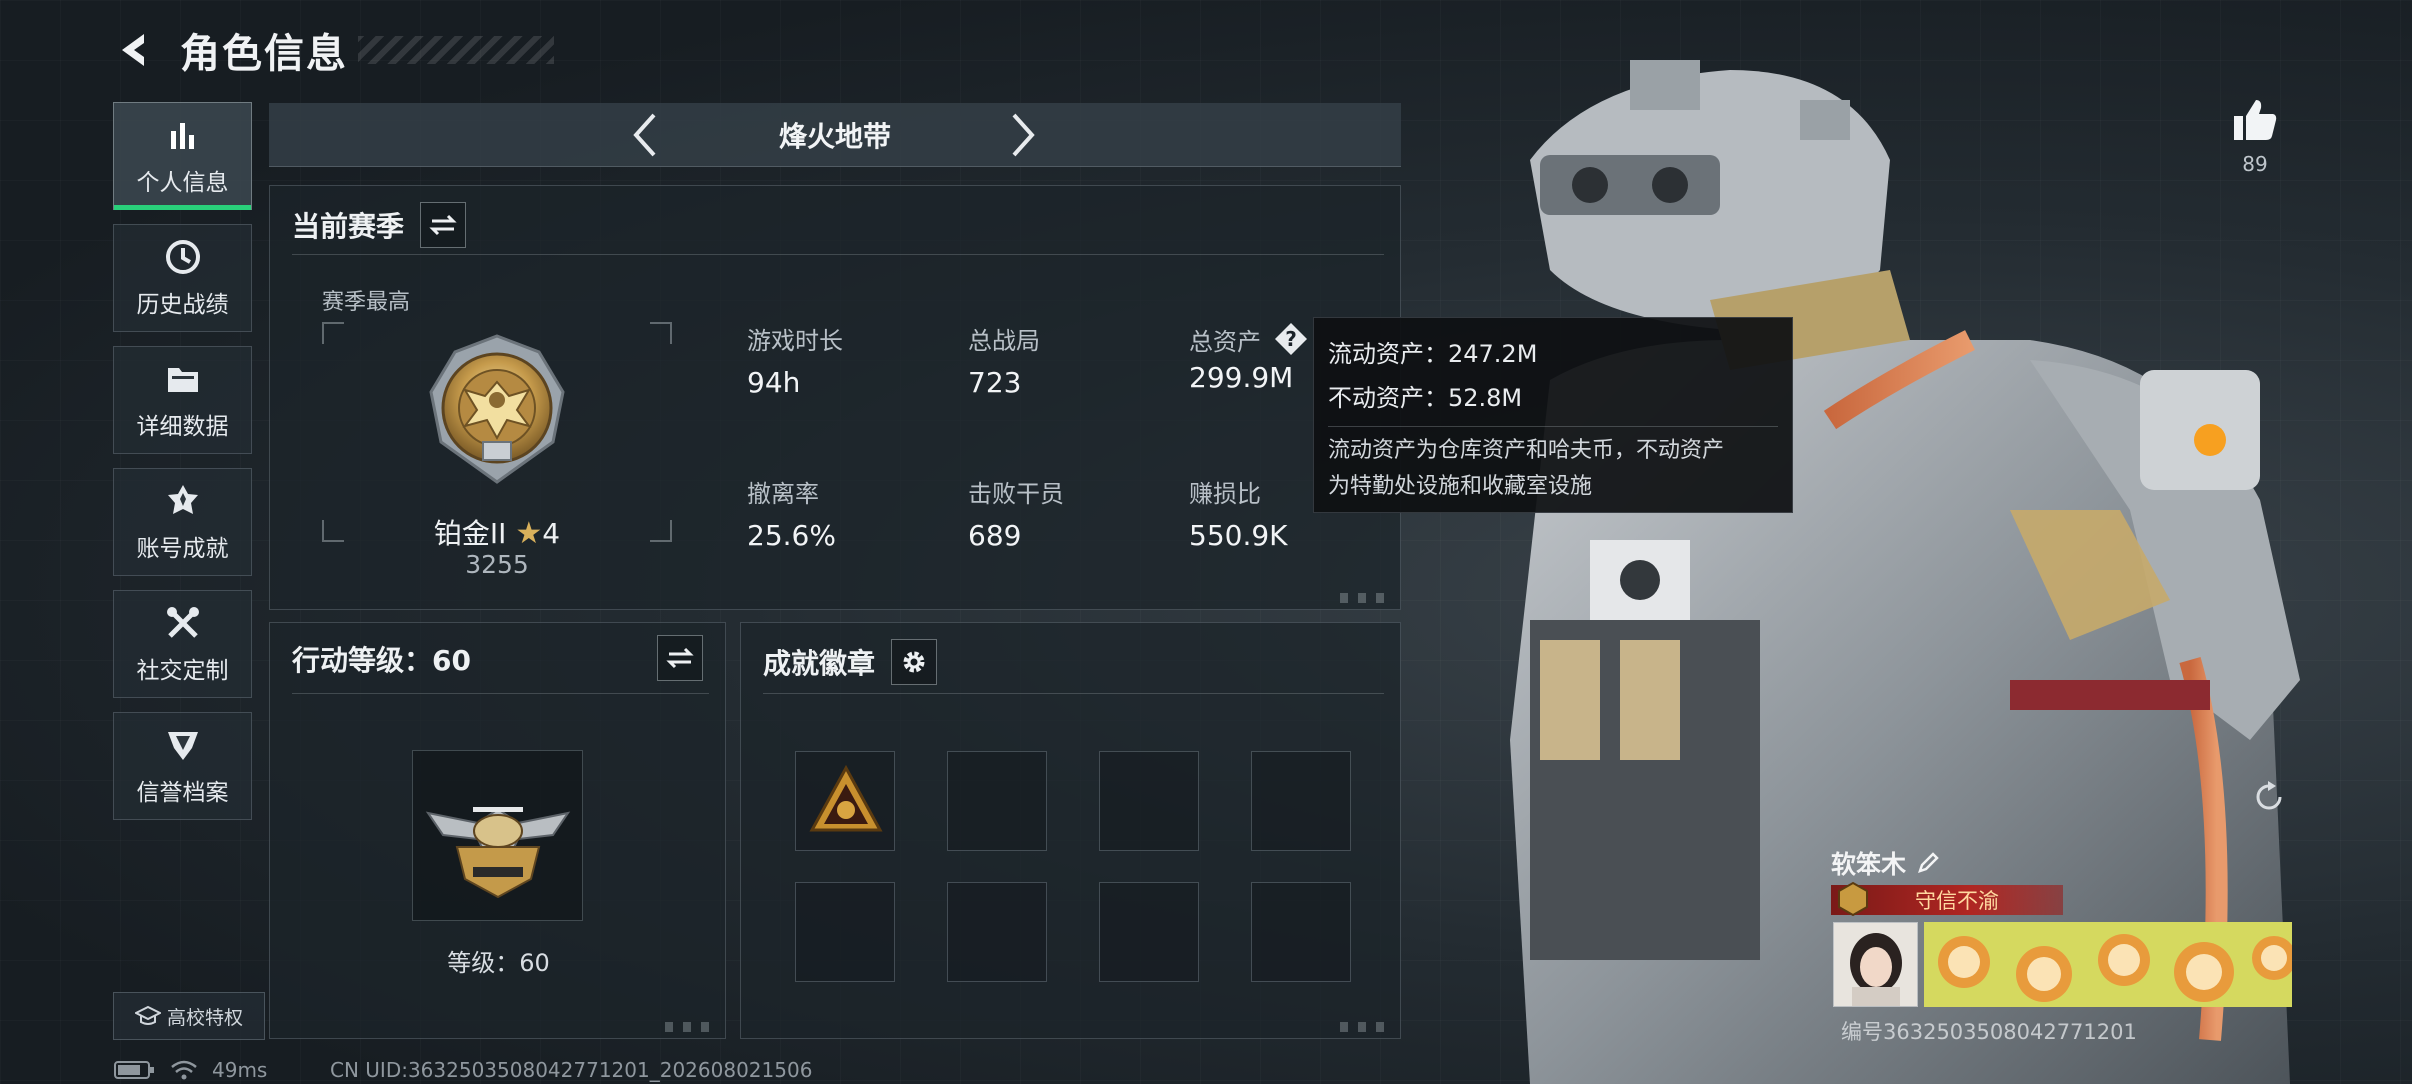 The image size is (2412, 1084). I want to click on mode-next-button, so click(1023, 135).